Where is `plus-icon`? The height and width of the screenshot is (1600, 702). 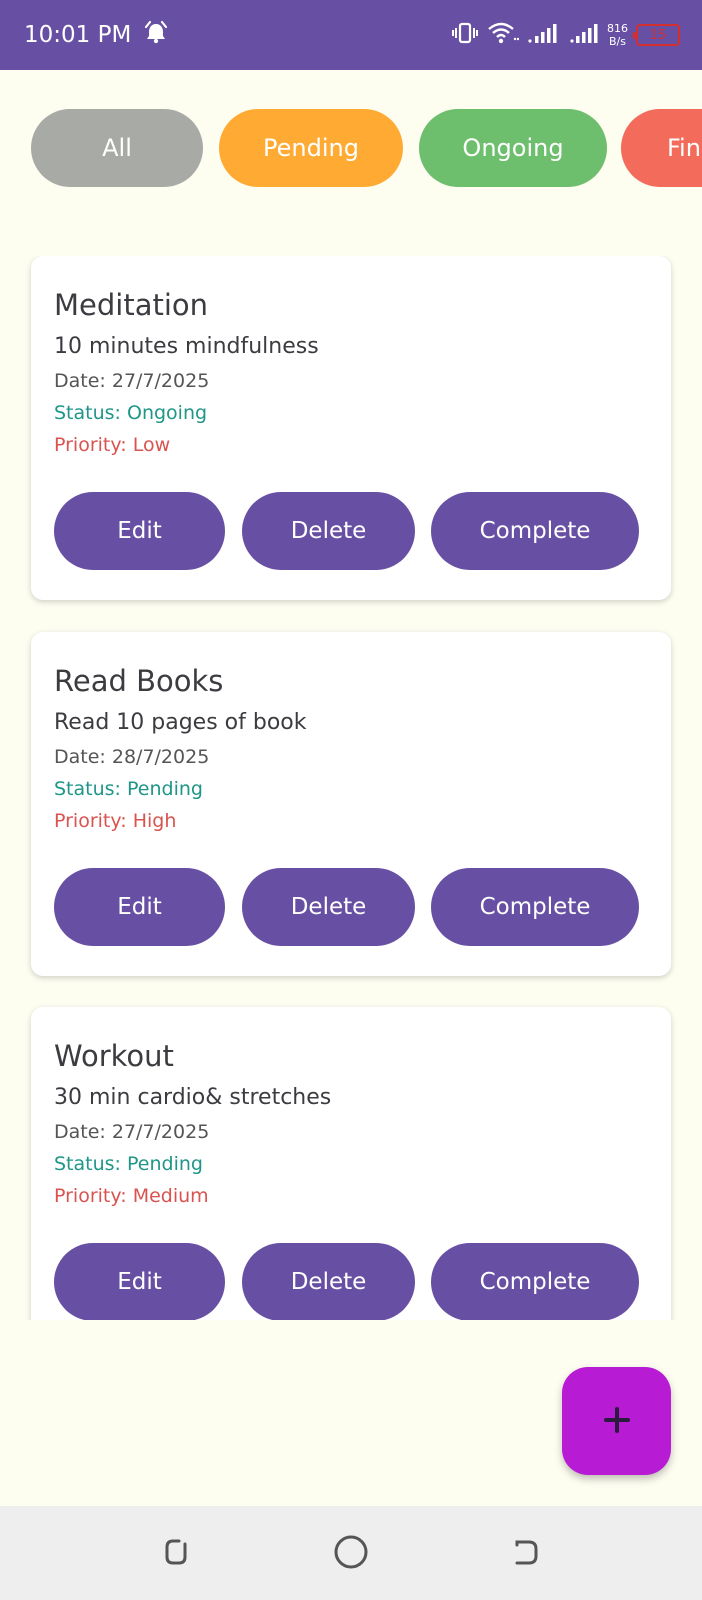 plus-icon is located at coordinates (617, 1421).